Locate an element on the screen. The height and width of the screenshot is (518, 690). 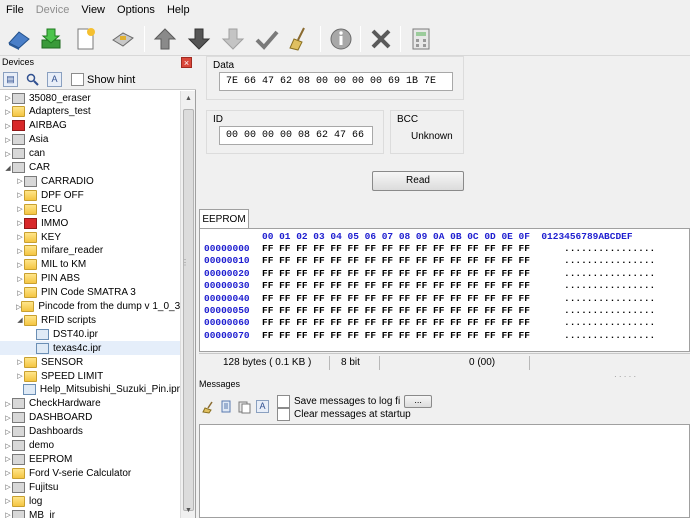
calculator-icon is located at coordinates (421, 39).